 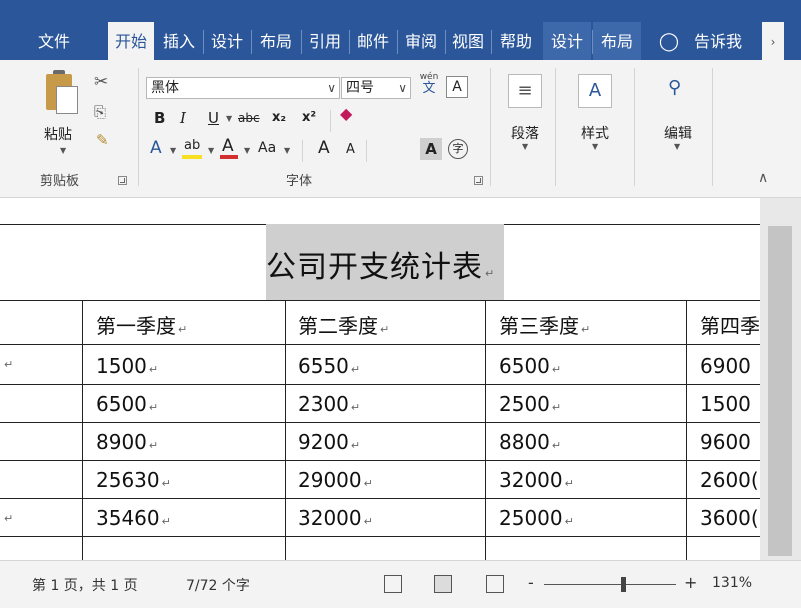 What do you see at coordinates (669, 42) in the screenshot?
I see `lightbulb-icon: ◯` at bounding box center [669, 42].